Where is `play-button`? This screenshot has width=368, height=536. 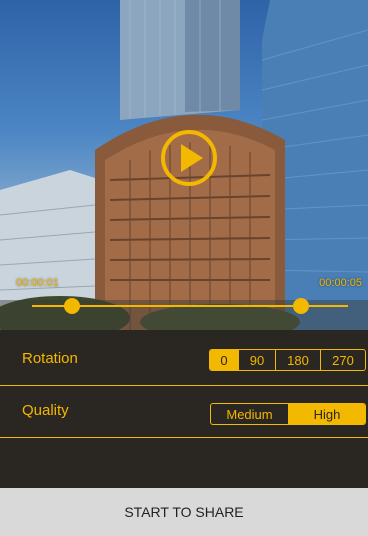 play-button is located at coordinates (189, 158).